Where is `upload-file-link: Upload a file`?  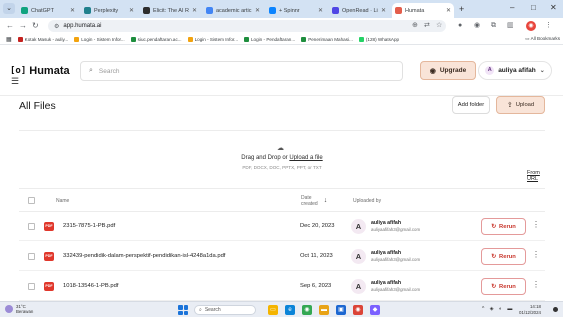 upload-file-link: Upload a file is located at coordinates (305, 158).